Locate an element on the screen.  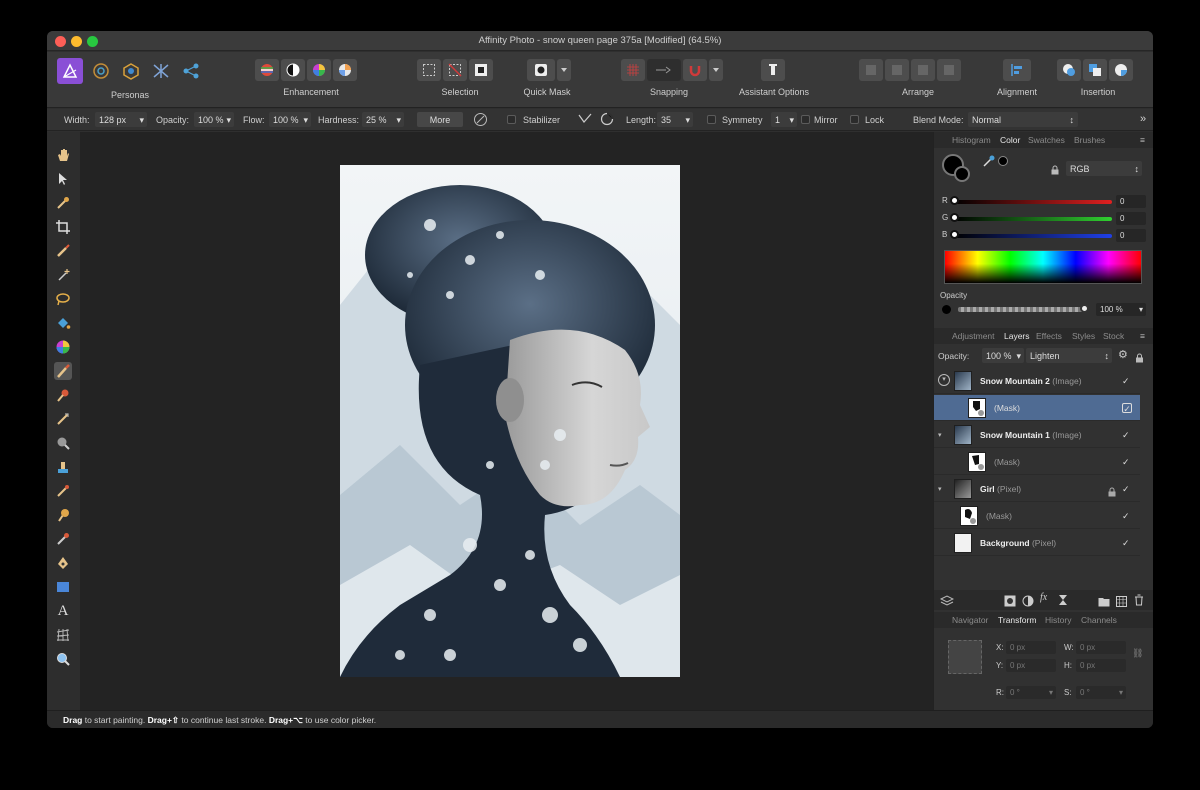
green-slider is located at coordinates (1033, 219).